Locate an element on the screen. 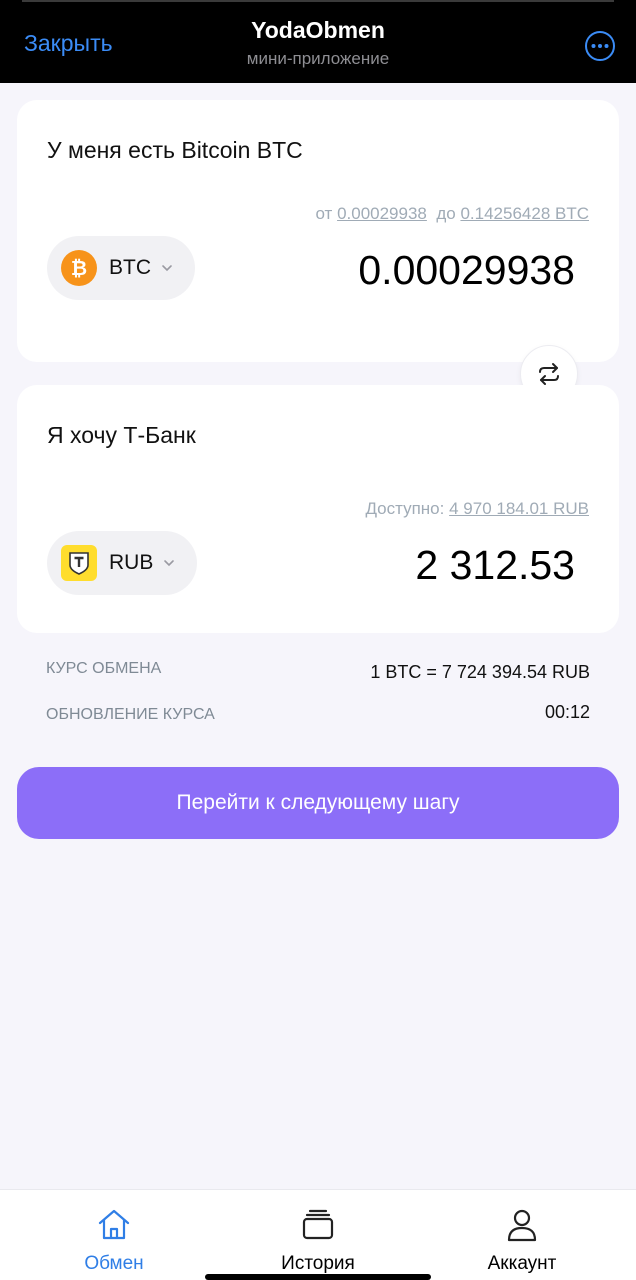 Image resolution: width=636 pixels, height=1280 pixels. nav-label-history: История is located at coordinates (318, 1263).